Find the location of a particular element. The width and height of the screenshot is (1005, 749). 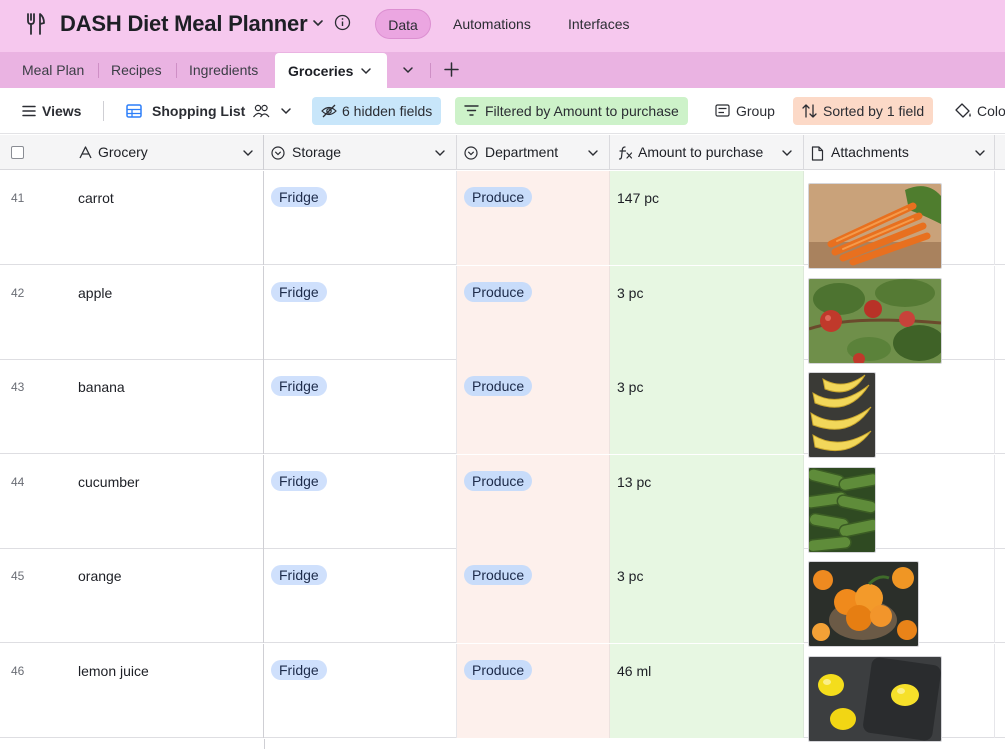

table-row: 45 orange Fridge Produce 3 pc is located at coordinates (502, 598).